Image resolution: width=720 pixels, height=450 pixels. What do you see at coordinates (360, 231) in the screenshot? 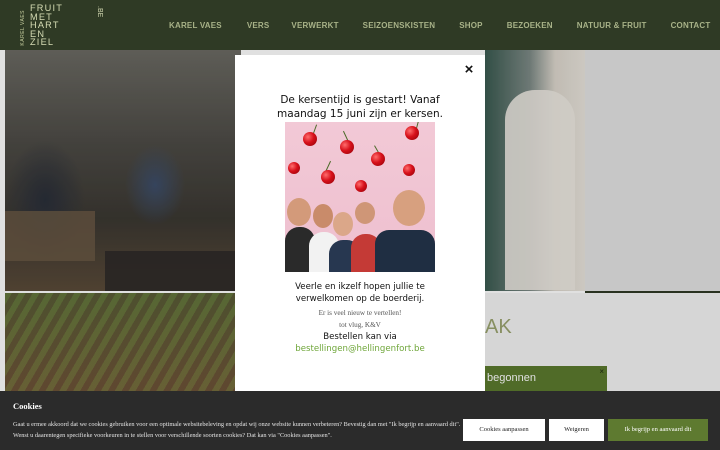
I see `group-people` at bounding box center [360, 231].